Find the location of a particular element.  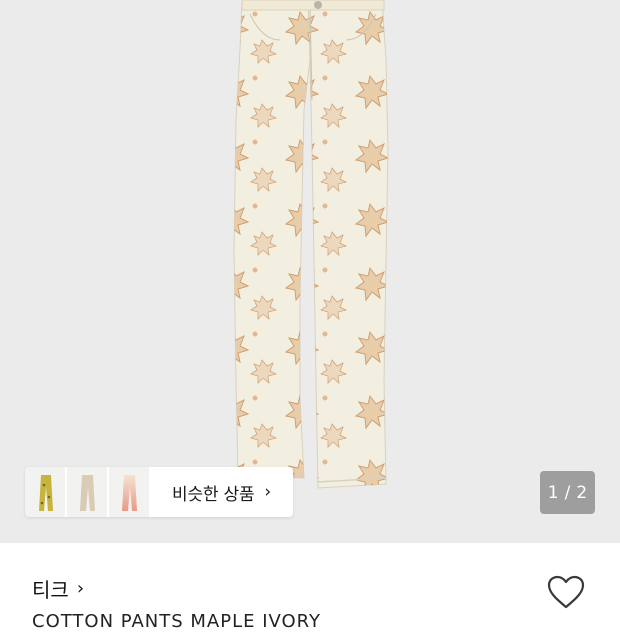

brand-link: 티크 › is located at coordinates (58, 588).